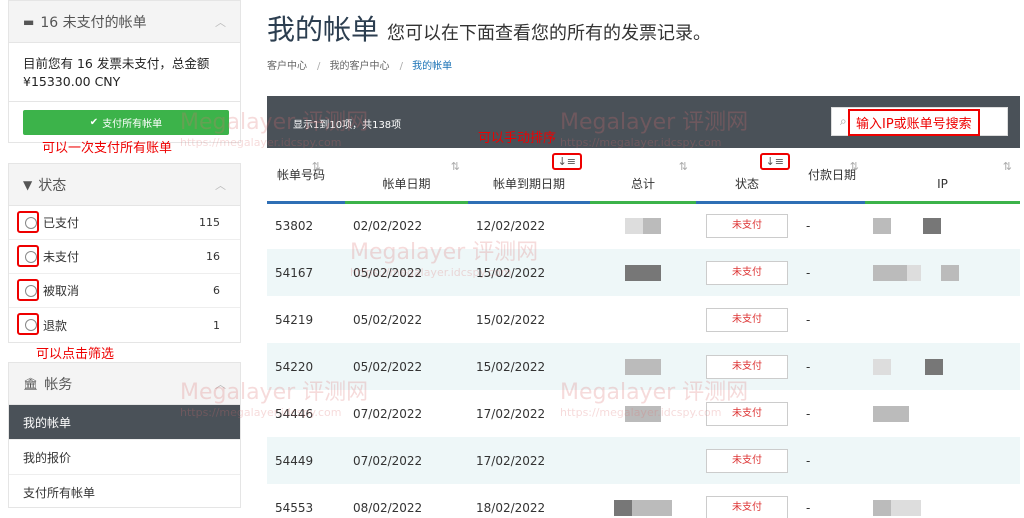  I want to click on page-header: 我的帐单 您可以在下面查看您的所有的发票记录。, so click(489, 28).